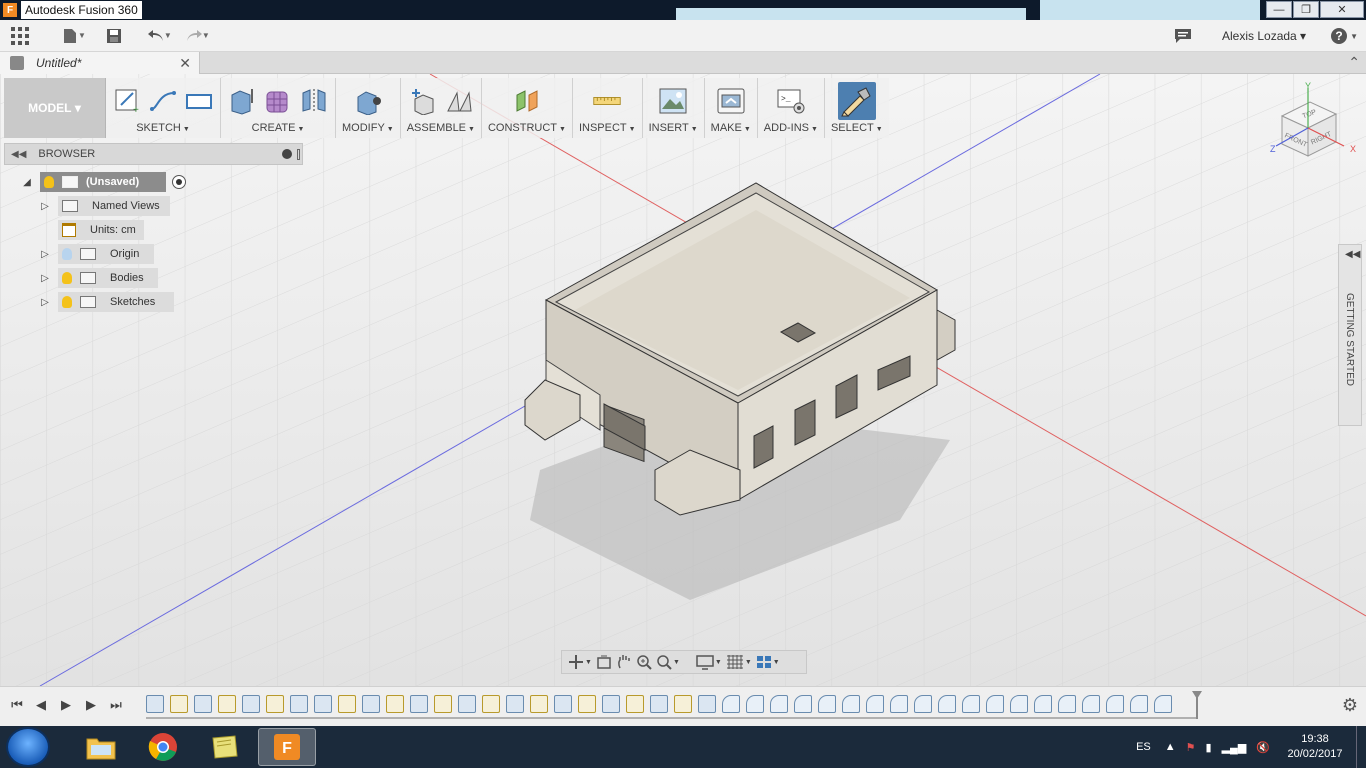 Image resolution: width=1366 pixels, height=768 pixels. I want to click on tree-item-sketches: ▷ Sketches, so click(106, 302).